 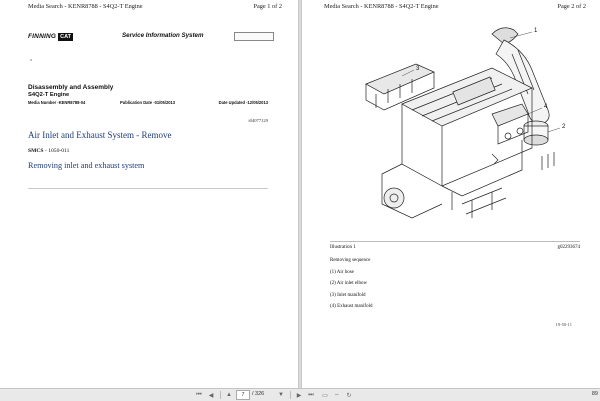 I want to click on step-item: (2) Air inlet elbow, so click(x=349, y=283).